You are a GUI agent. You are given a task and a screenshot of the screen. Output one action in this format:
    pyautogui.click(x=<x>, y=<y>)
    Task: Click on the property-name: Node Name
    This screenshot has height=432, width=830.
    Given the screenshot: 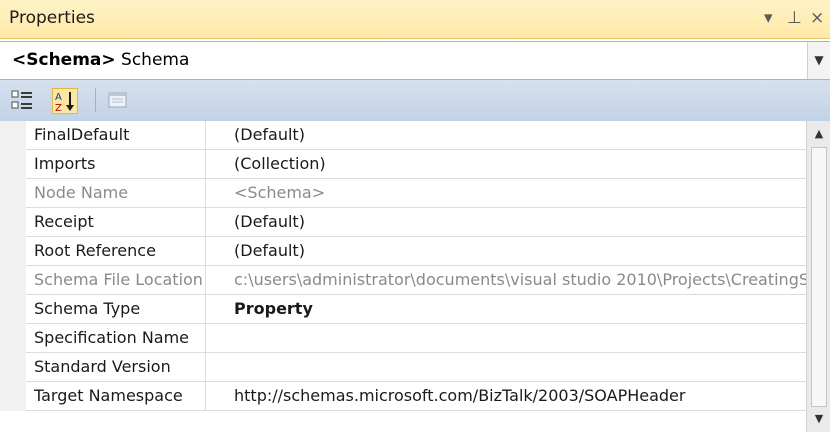 What is the action you would take?
    pyautogui.click(x=116, y=193)
    